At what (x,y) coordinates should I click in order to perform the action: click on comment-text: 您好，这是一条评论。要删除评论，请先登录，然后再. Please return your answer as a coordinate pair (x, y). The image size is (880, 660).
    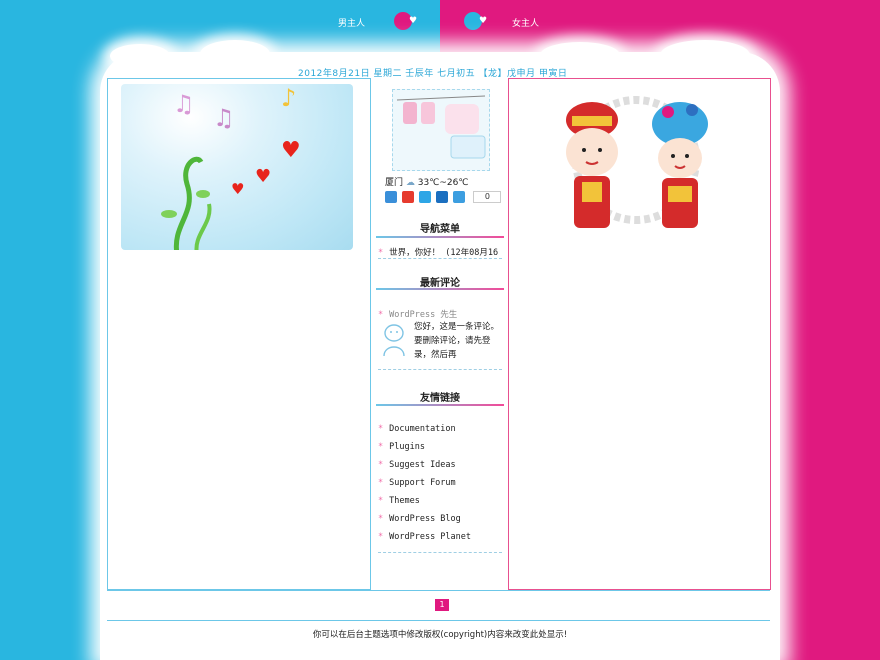
    Looking at the image, I should click on (457, 341).